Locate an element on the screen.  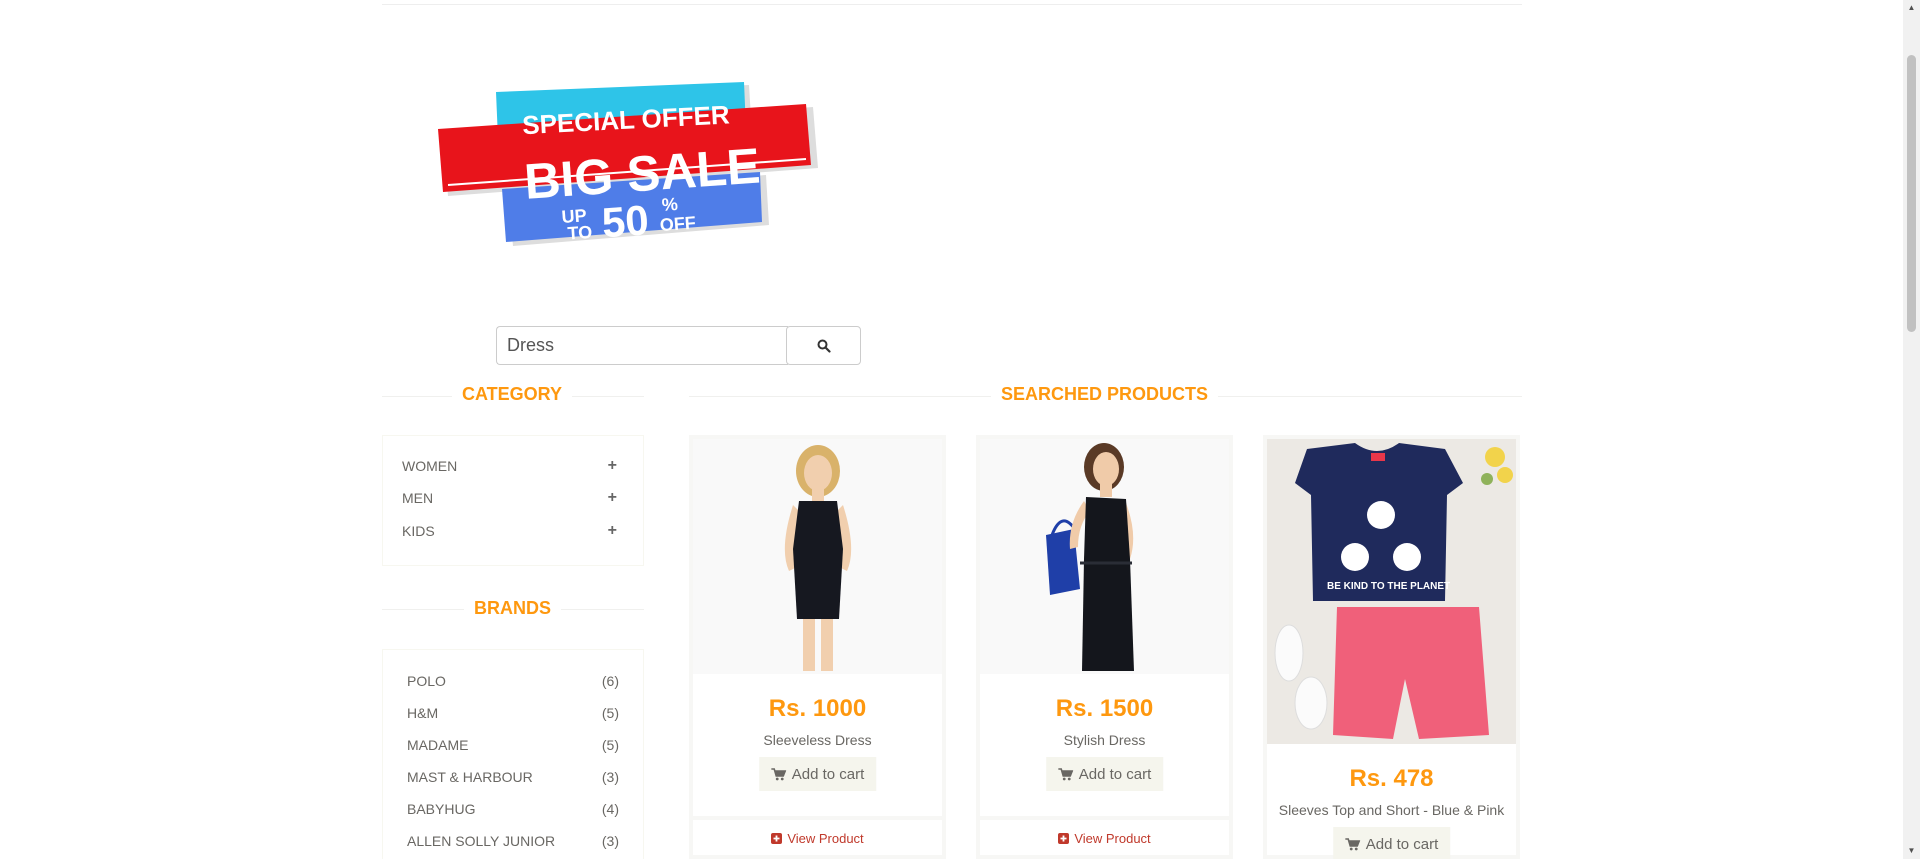
category-item-kids: KIDS + is located at coordinates (509, 531).